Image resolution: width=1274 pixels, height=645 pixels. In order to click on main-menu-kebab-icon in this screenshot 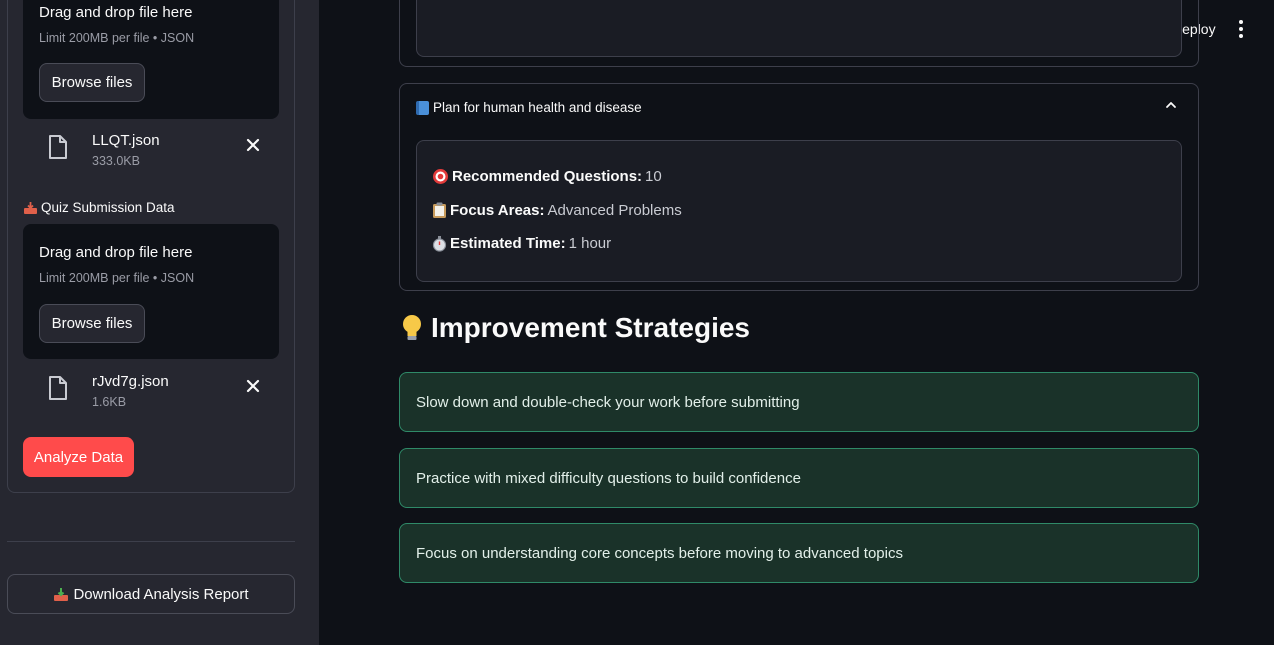, I will do `click(1241, 29)`.